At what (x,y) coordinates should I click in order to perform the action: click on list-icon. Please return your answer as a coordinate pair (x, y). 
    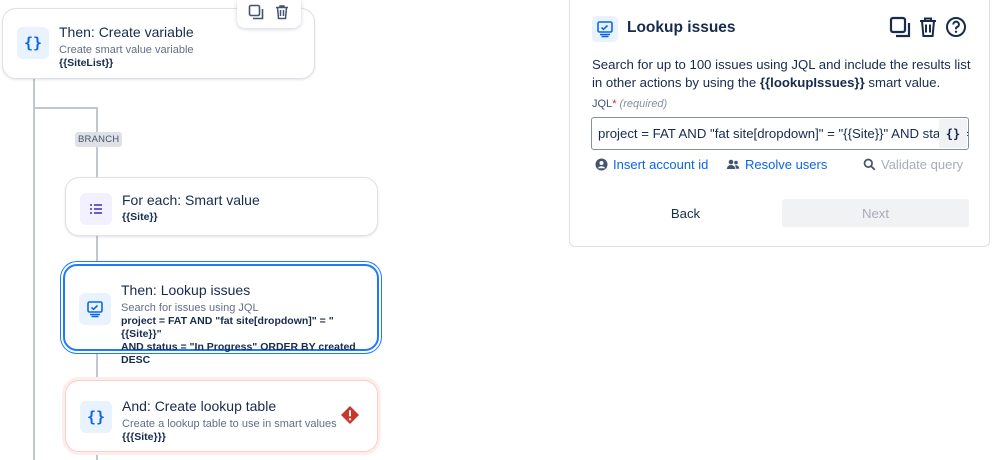
    Looking at the image, I should click on (96, 209).